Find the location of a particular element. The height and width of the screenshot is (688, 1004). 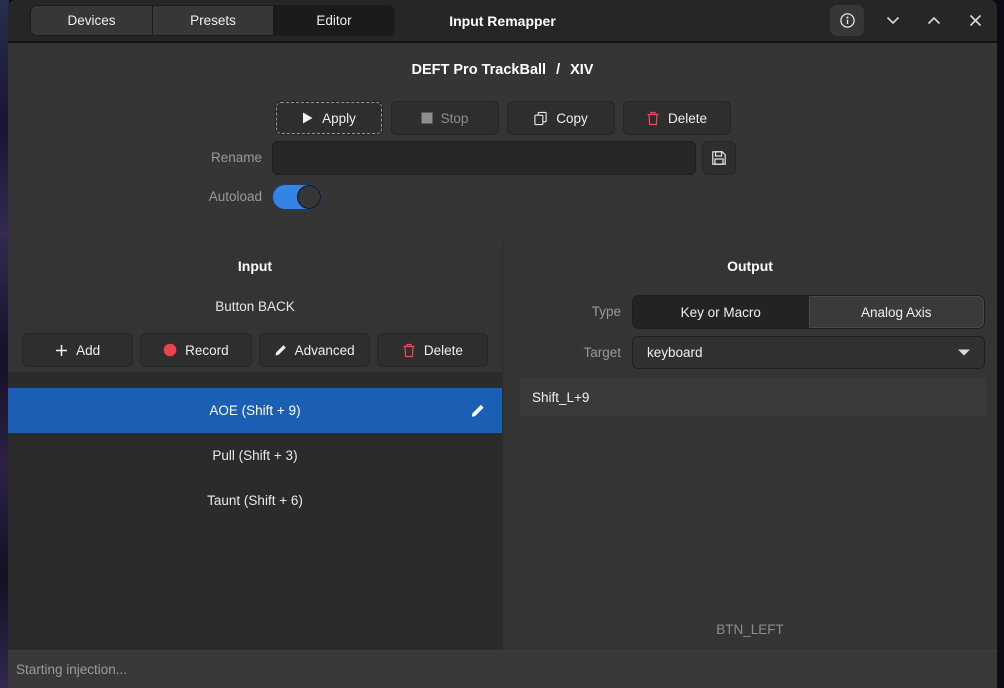

save-icon is located at coordinates (719, 158).